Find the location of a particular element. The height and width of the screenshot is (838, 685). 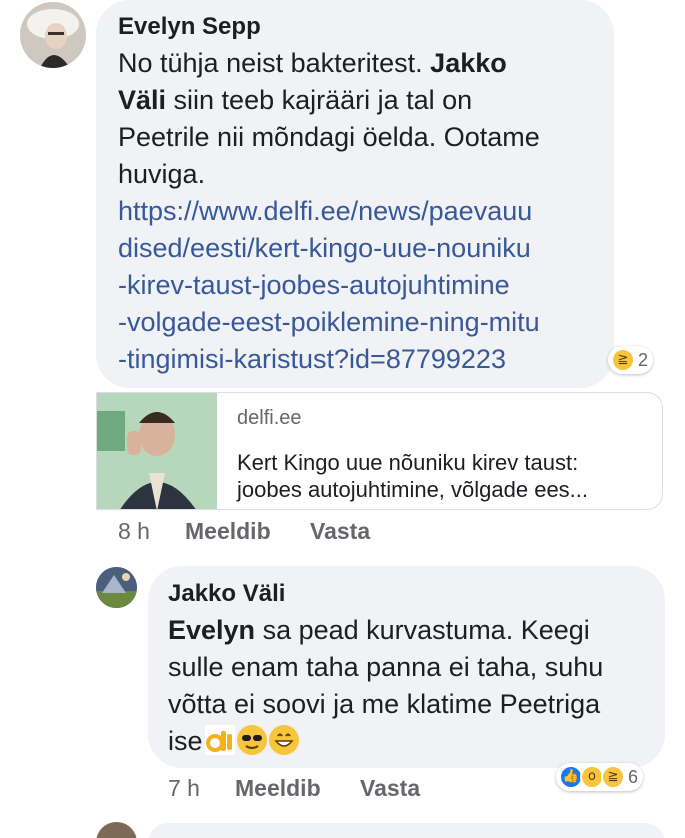

reaction-summary: 👍 o ≧ 6 is located at coordinates (600, 777).